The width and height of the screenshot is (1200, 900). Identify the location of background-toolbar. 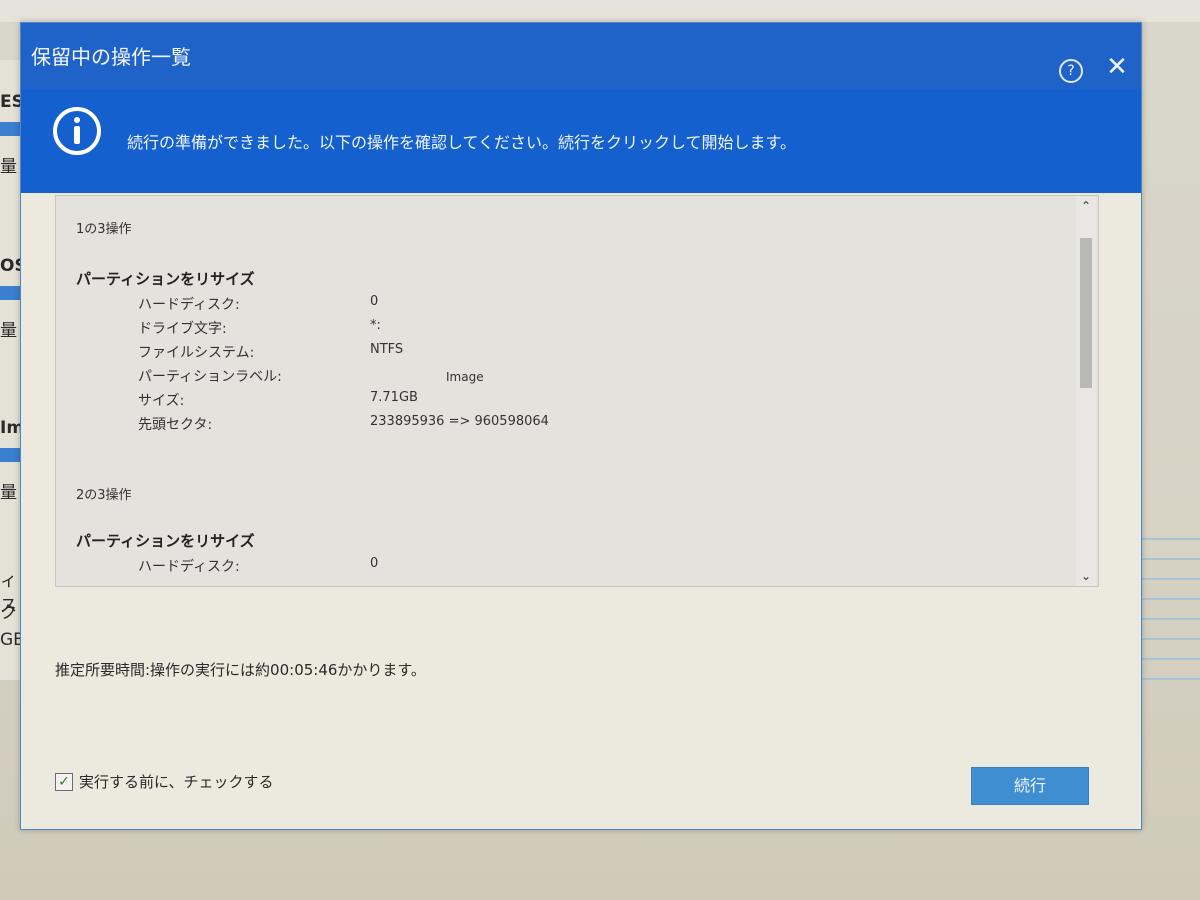
(600, 11).